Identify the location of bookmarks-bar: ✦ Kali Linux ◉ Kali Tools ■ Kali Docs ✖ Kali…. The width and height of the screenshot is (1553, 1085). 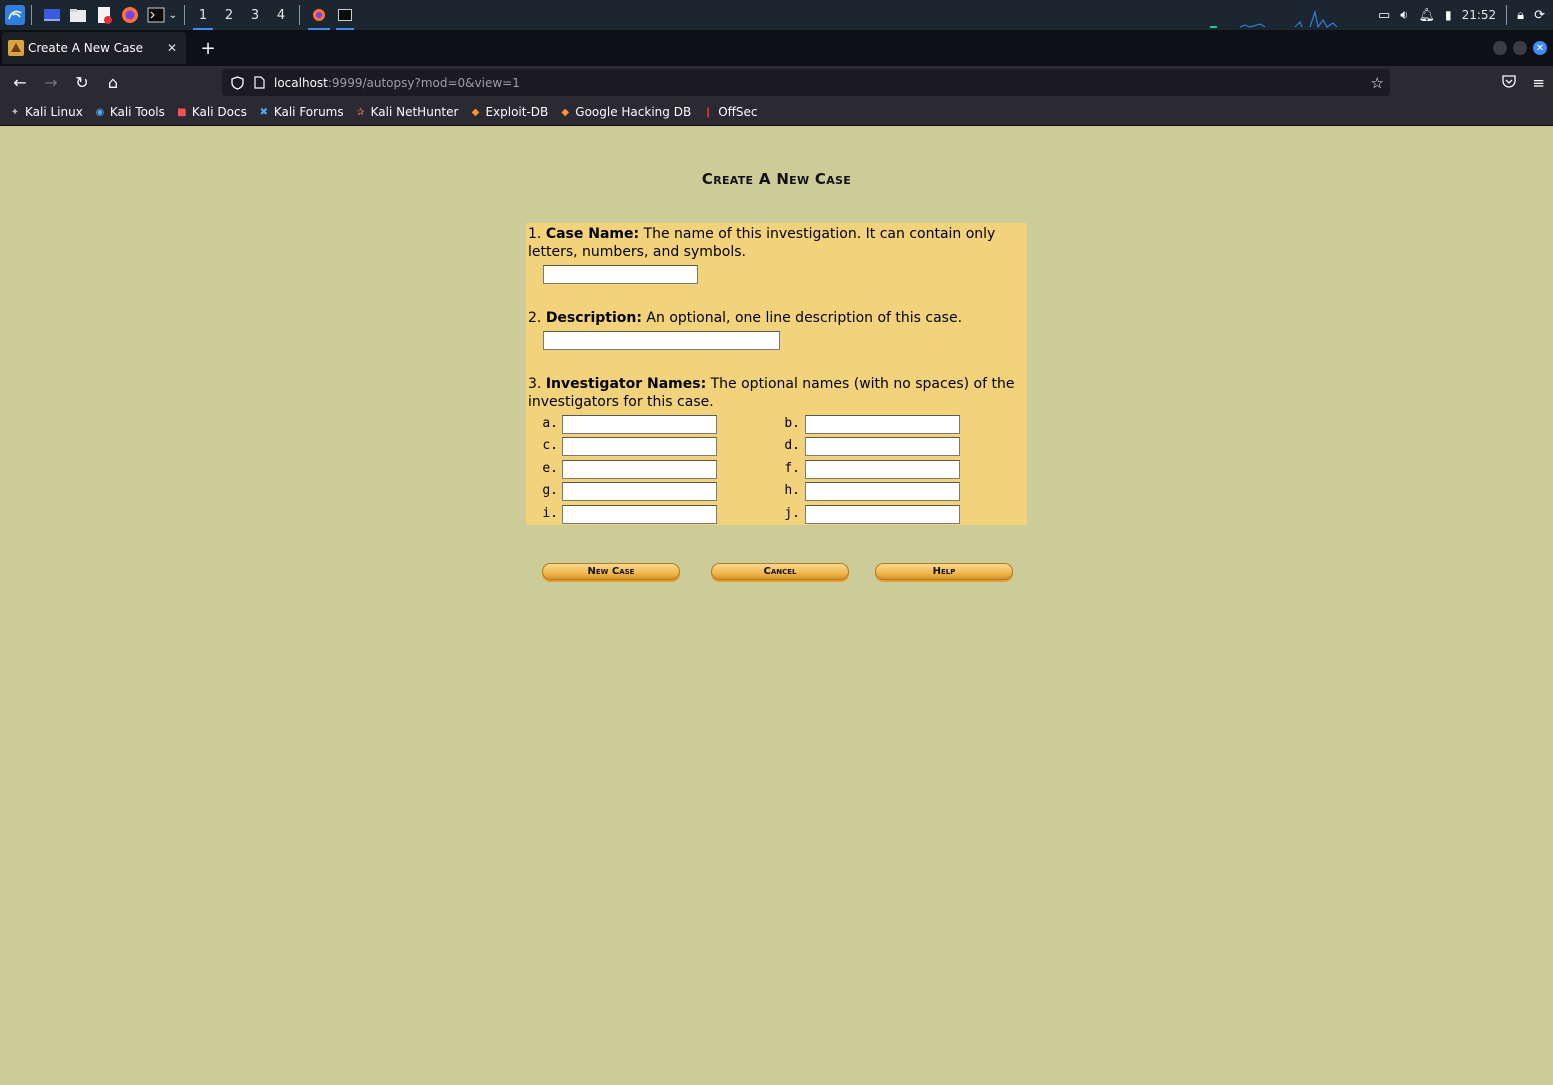
(776, 112).